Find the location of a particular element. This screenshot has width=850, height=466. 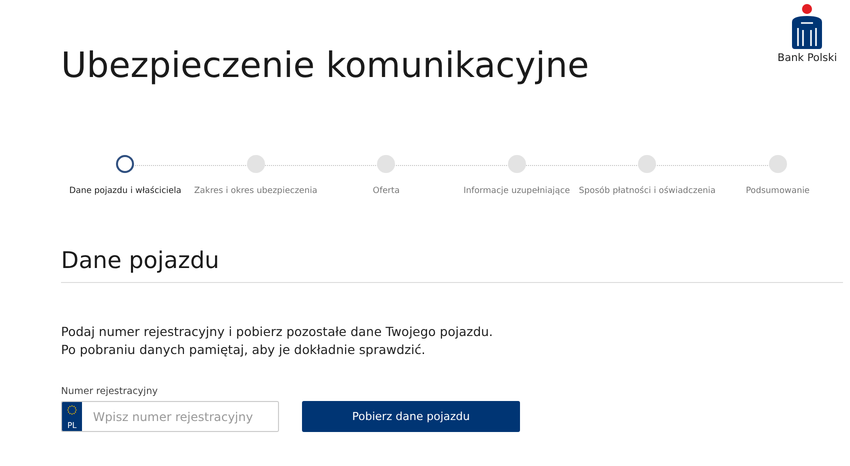

intro-text: Podaj numer rejestracyjny i pobierz pozostałe dane Twojego pojazdu. is located at coordinates (277, 332).